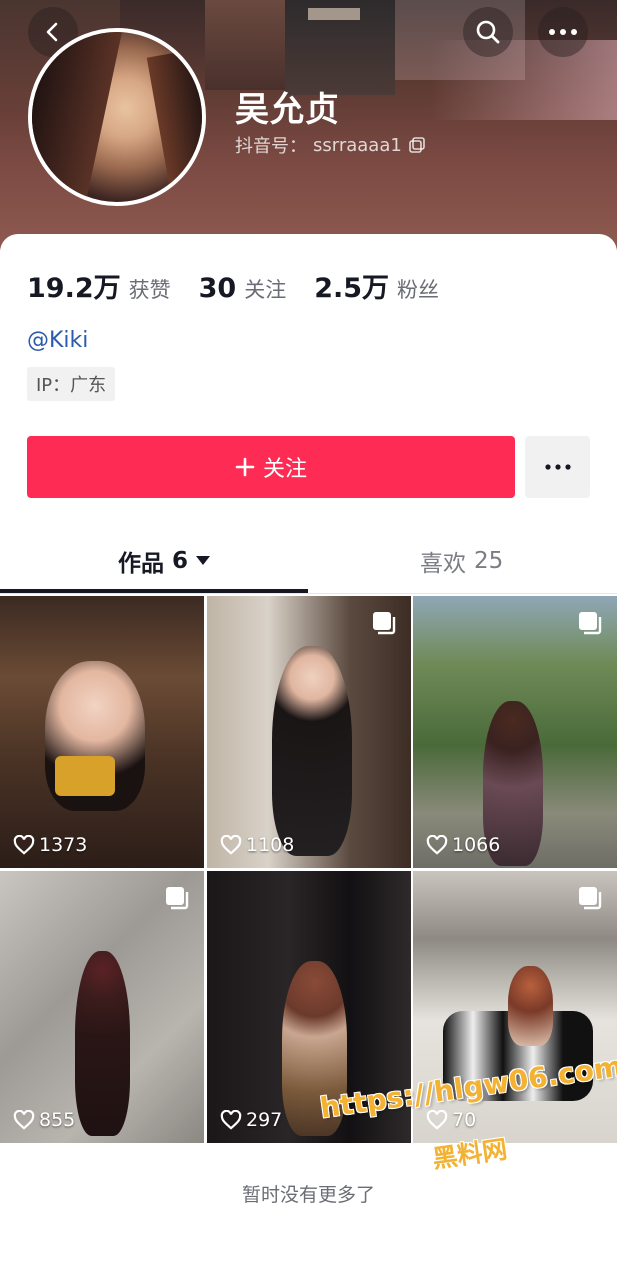  What do you see at coordinates (284, 469) in the screenshot?
I see `follow-label: 关注` at bounding box center [284, 469].